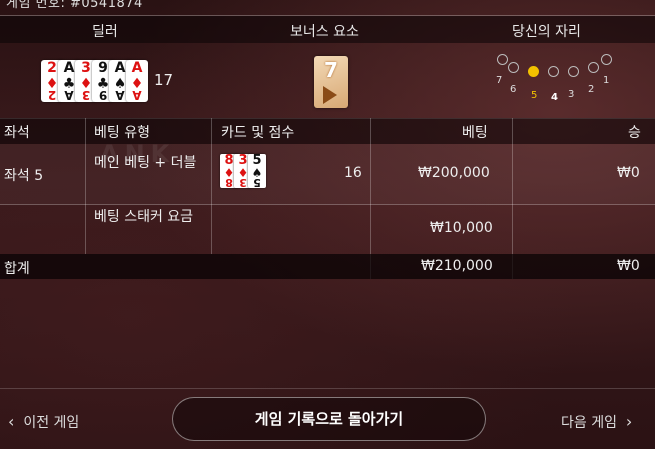 The image size is (655, 449). What do you see at coordinates (589, 423) in the screenshot?
I see `next-game-label: 다음 게임` at bounding box center [589, 423].